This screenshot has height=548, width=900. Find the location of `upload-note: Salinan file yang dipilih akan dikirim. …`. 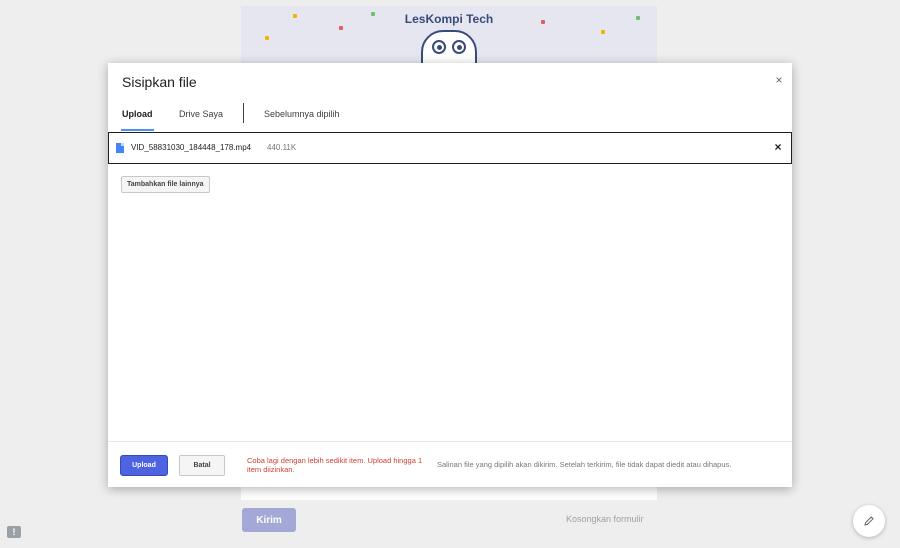

upload-note: Salinan file yang dipilih akan dikirim. … is located at coordinates (584, 464).